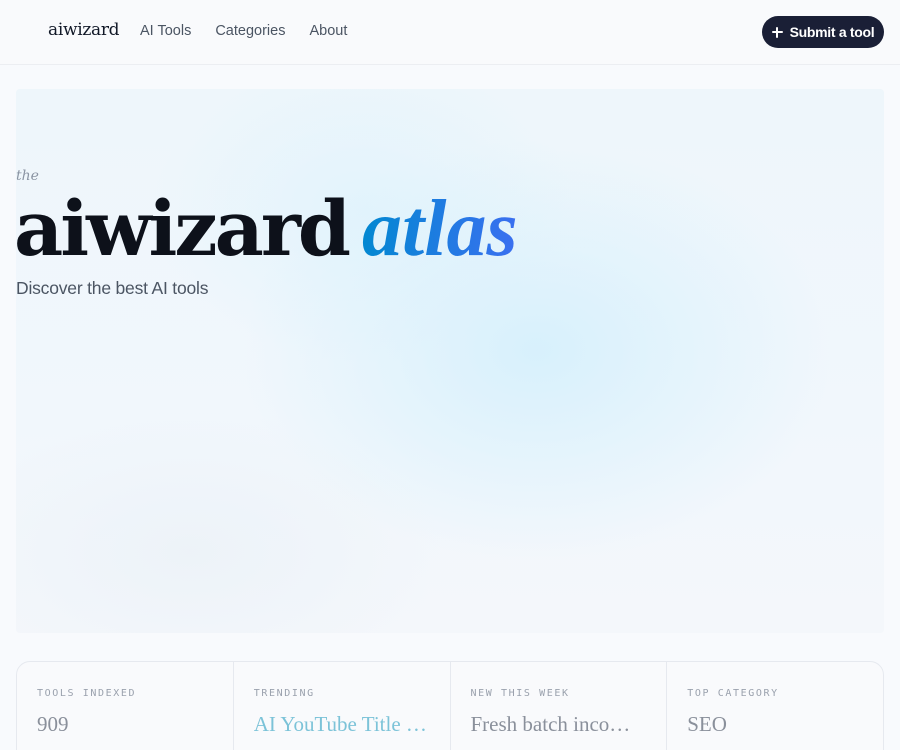  What do you see at coordinates (520, 693) in the screenshot?
I see `stat-label: NEW THIS WEEK` at bounding box center [520, 693].